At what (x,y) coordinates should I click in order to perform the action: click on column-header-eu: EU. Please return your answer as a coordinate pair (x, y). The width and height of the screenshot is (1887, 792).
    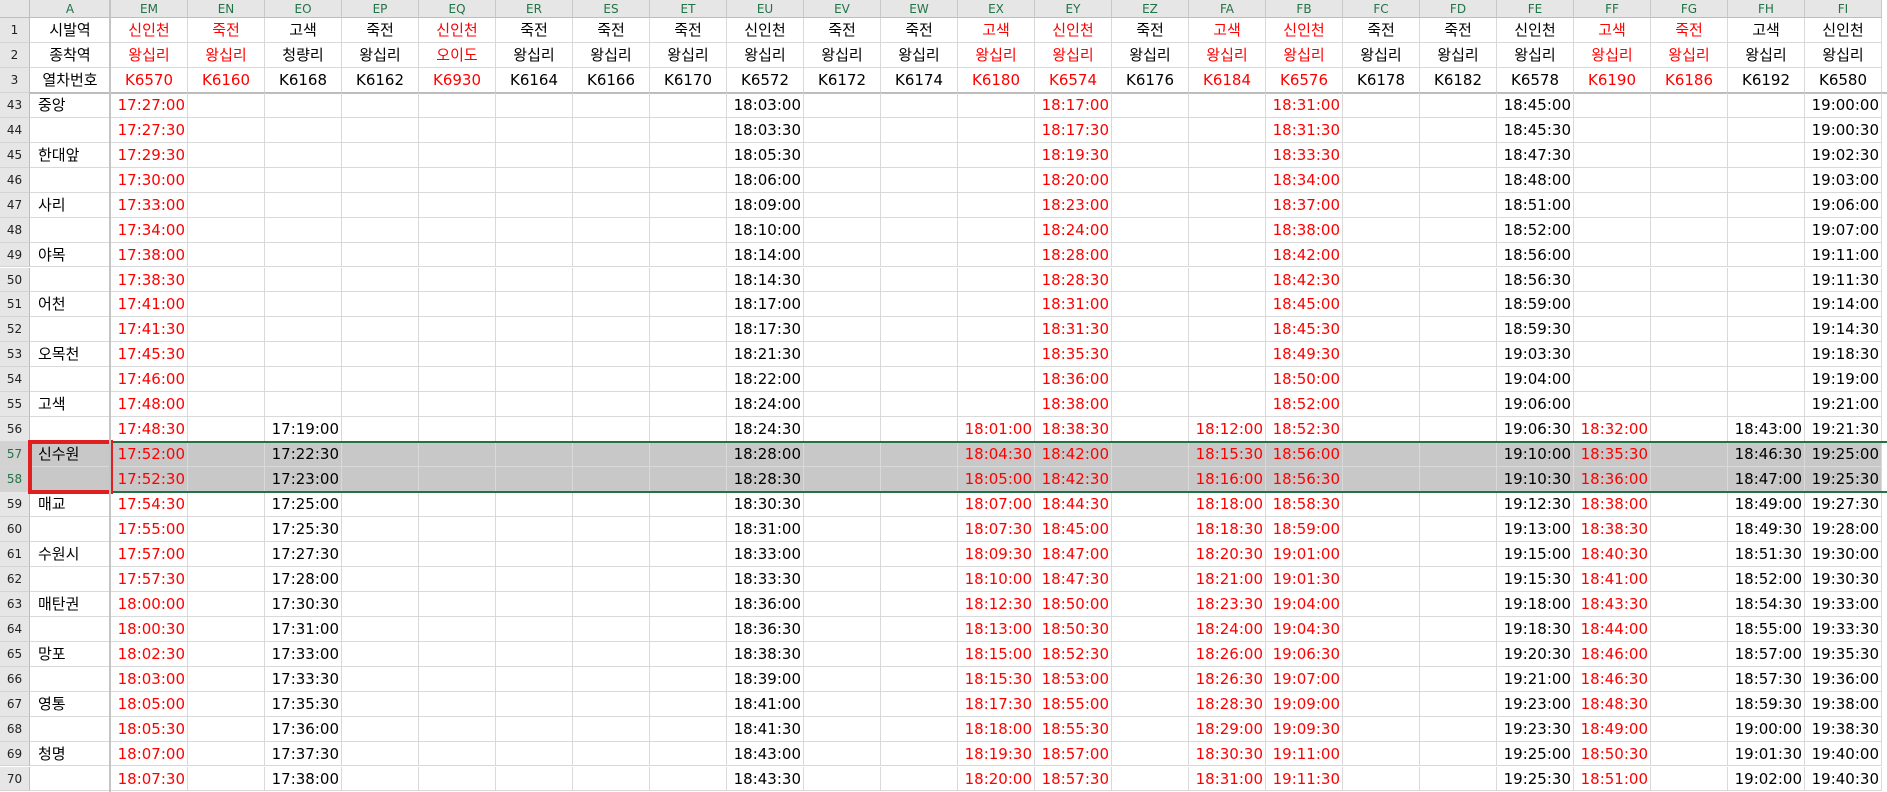
    Looking at the image, I should click on (765, 9).